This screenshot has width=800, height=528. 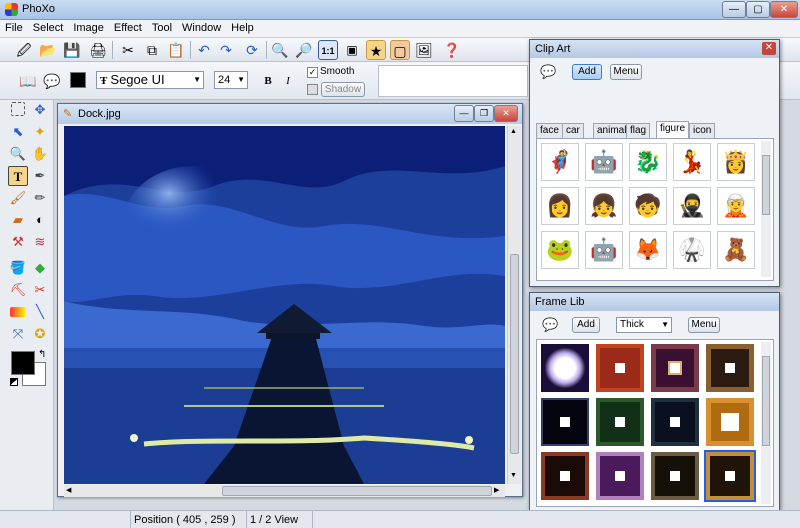 I want to click on save-icon: 💾, so click(x=72, y=50).